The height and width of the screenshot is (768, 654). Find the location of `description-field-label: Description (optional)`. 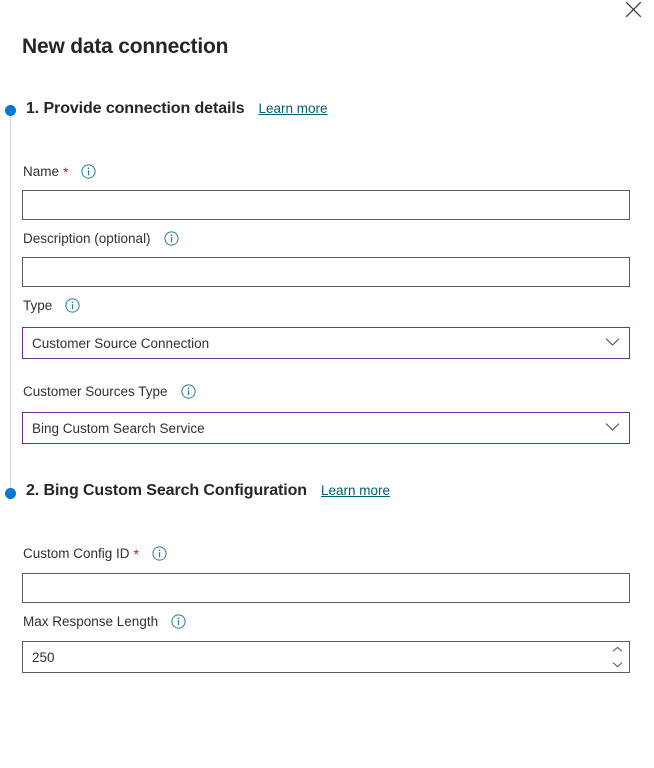

description-field-label: Description (optional) is located at coordinates (101, 238).